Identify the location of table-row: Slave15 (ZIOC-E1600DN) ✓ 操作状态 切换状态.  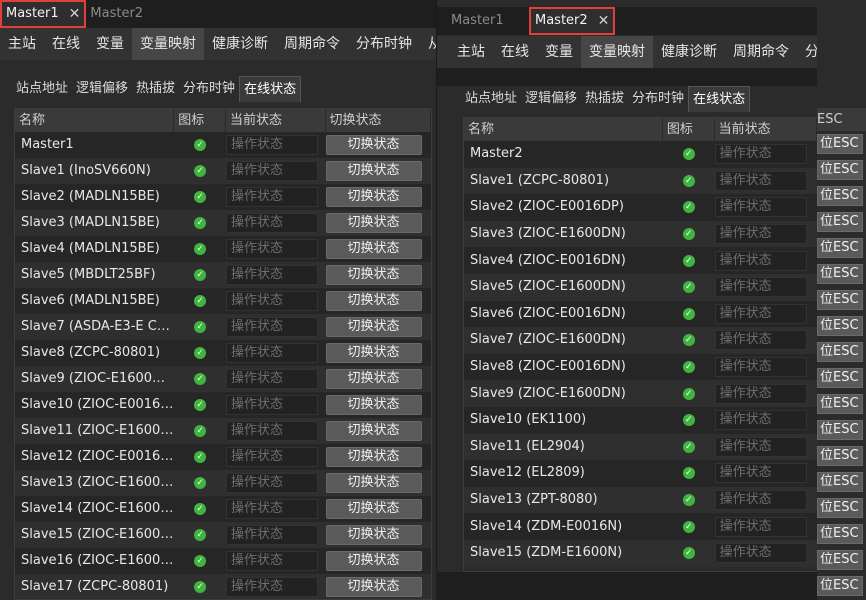
(223, 535).